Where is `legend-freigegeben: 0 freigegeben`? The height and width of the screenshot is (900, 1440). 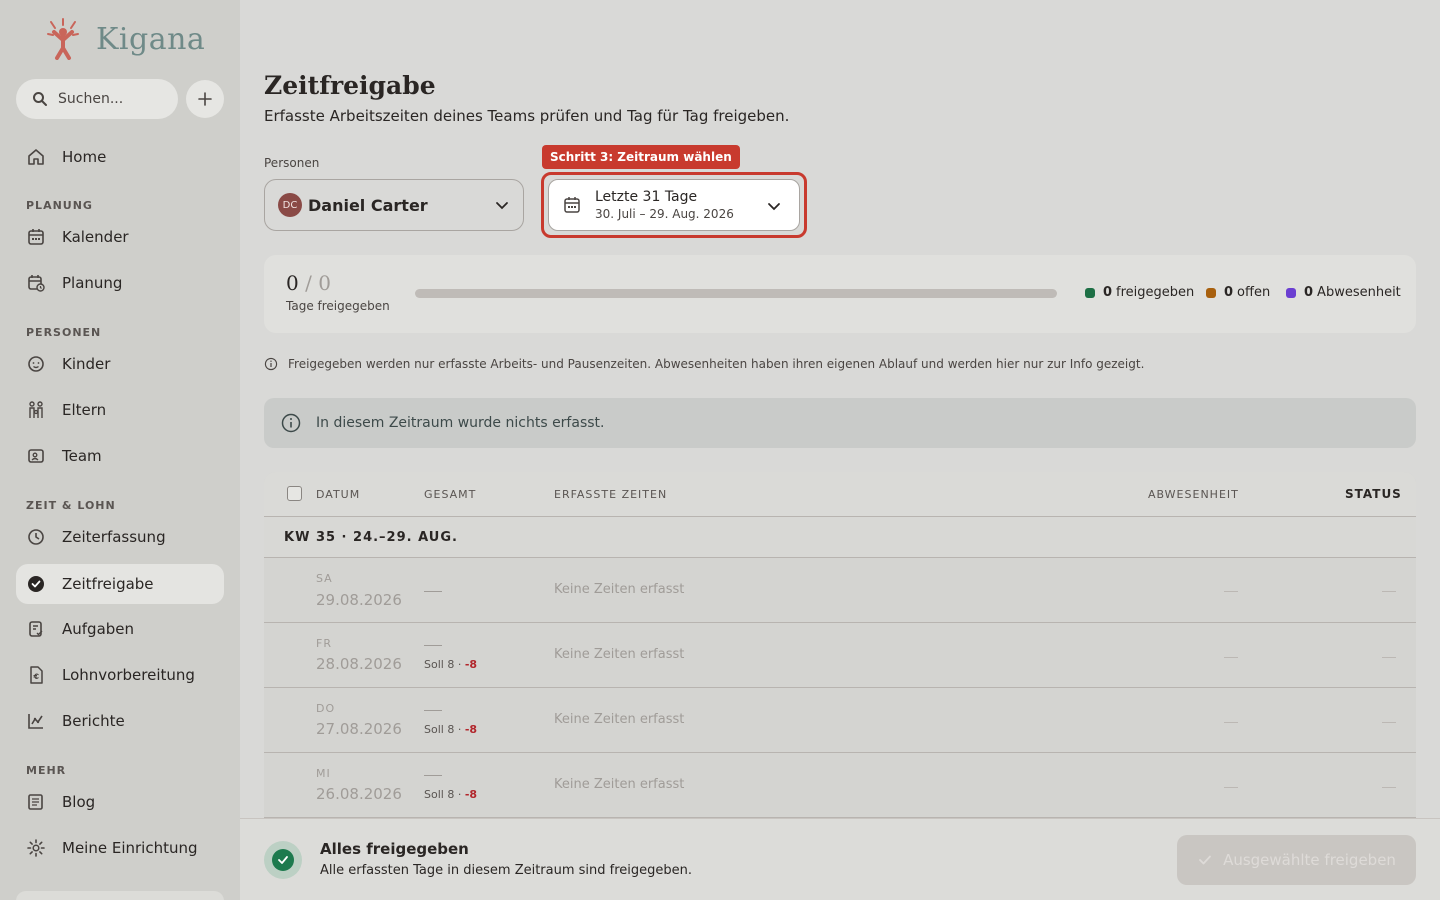 legend-freigegeben: 0 freigegeben is located at coordinates (1139, 292).